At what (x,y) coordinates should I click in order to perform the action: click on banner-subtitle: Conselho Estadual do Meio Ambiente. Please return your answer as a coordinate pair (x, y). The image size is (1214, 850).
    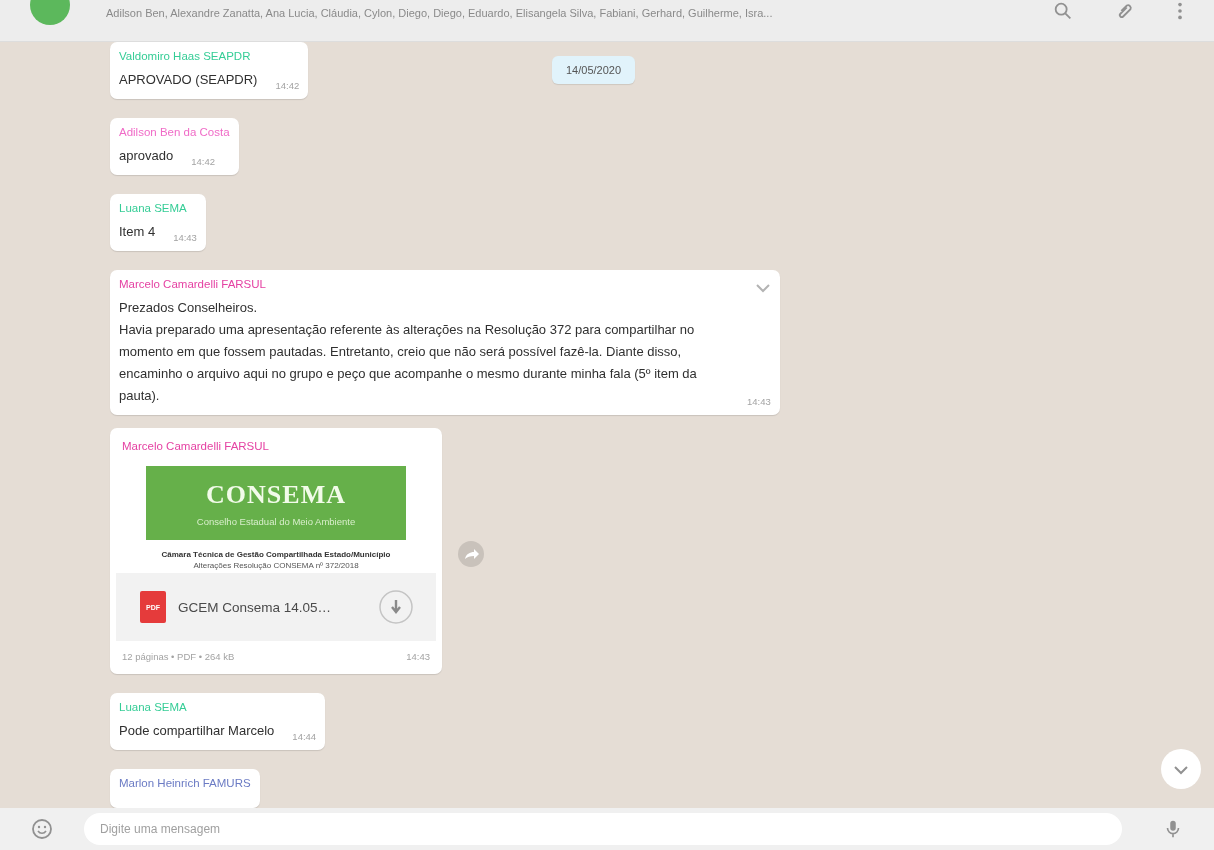
    Looking at the image, I should click on (276, 521).